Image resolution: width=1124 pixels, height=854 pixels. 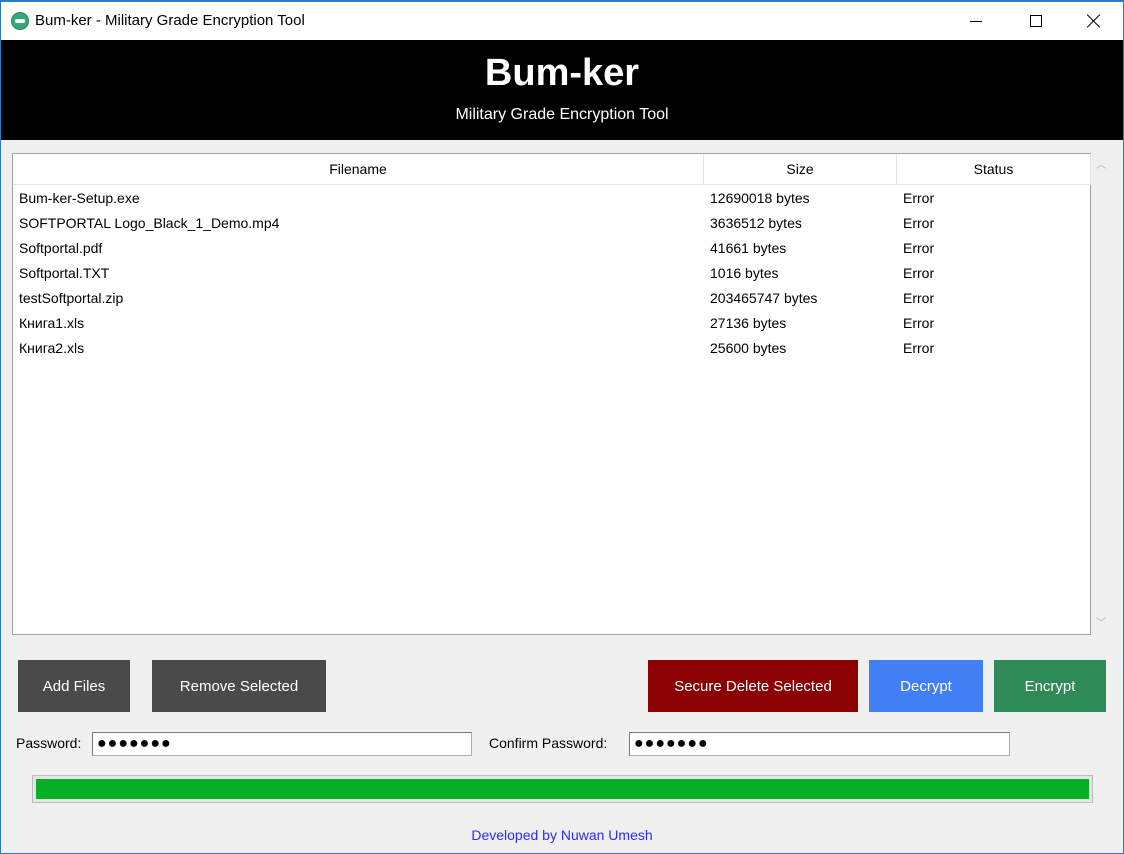 I want to click on cell-size: 41661 bytes, so click(x=748, y=248).